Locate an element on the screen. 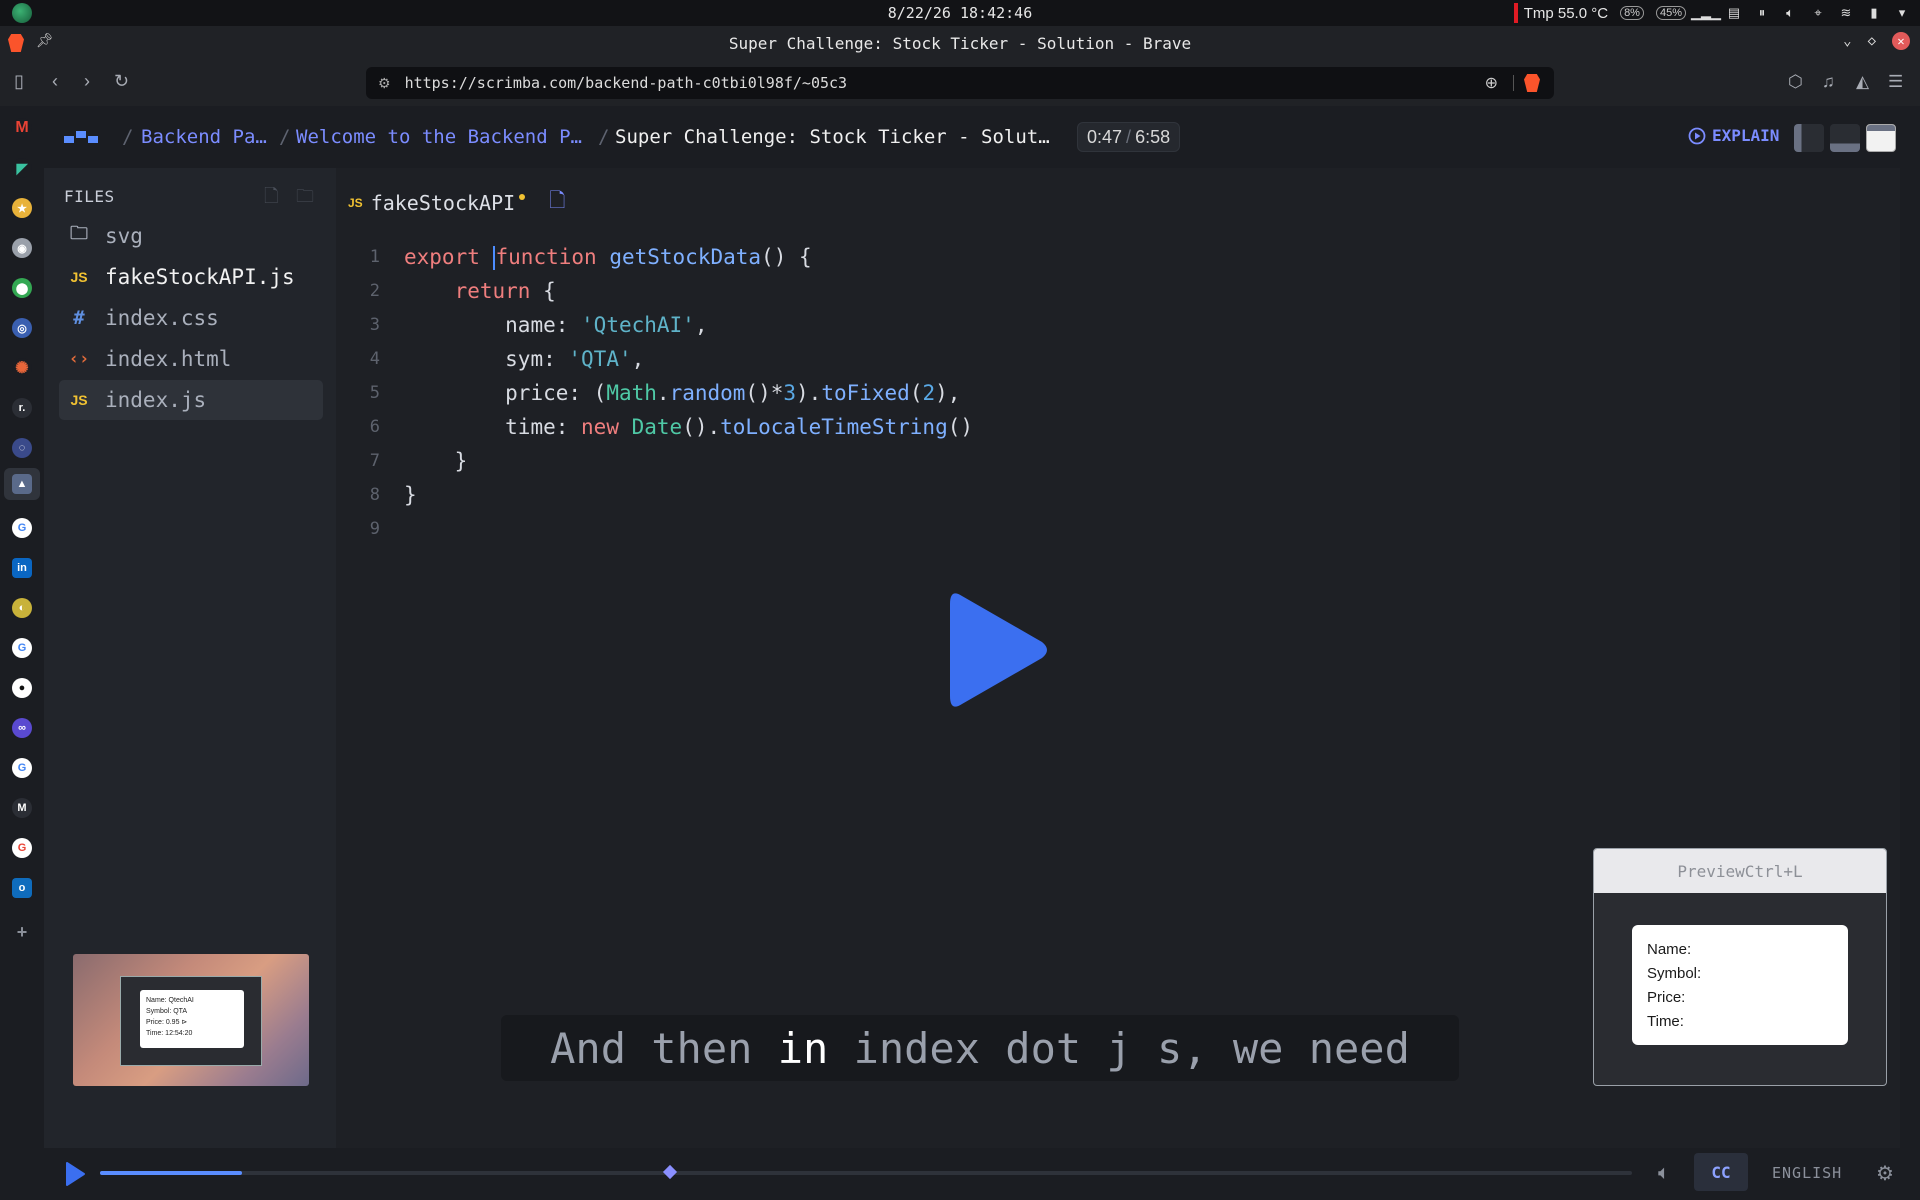 Image resolution: width=1920 pixels, height=1200 pixels. file-item-svg: 🗀︎ svg is located at coordinates (191, 236).